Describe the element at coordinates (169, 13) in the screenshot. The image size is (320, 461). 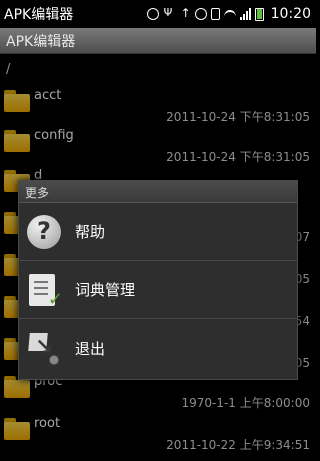
I see `usb-debug-icon` at that location.